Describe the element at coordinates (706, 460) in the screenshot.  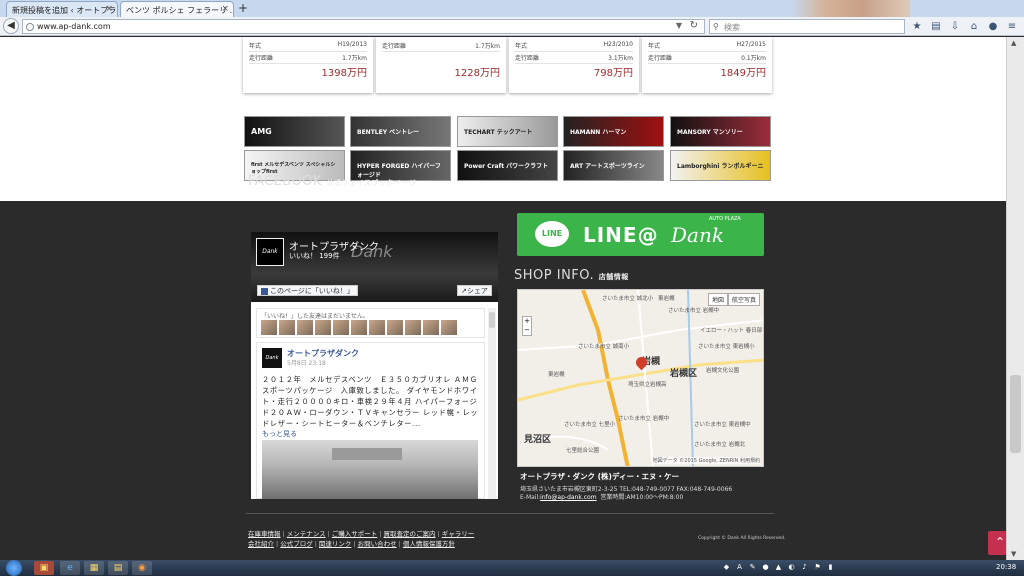
I see `map-copyright: 地図データ ©2015 Google, ZENRIN 利用規約` at that location.